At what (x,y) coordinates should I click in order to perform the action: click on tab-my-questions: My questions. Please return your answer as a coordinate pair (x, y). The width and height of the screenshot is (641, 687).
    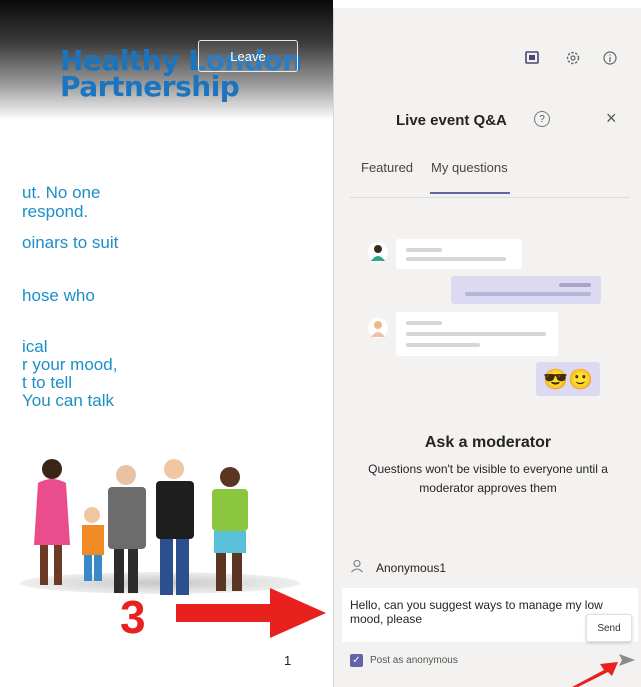
    Looking at the image, I should click on (469, 167).